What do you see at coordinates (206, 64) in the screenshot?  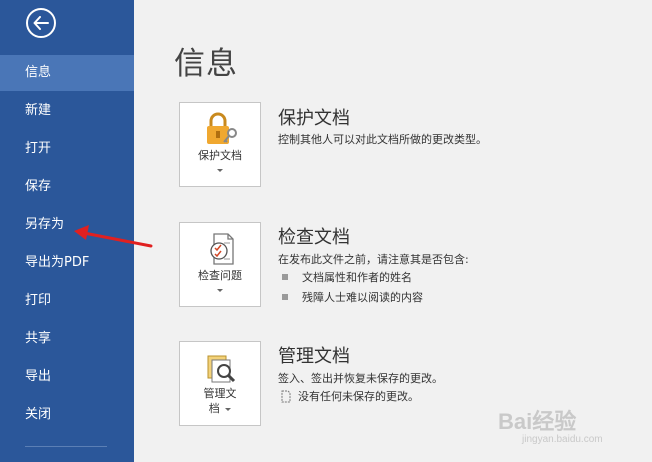 I see `page-title: 信息` at bounding box center [206, 64].